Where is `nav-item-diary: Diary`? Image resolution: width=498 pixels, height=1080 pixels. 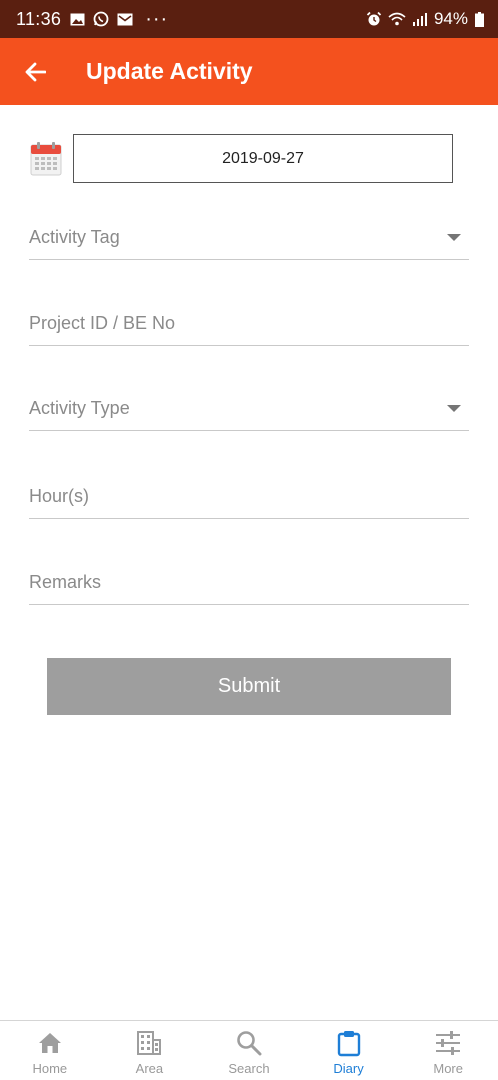 nav-item-diary: Diary is located at coordinates (349, 1050).